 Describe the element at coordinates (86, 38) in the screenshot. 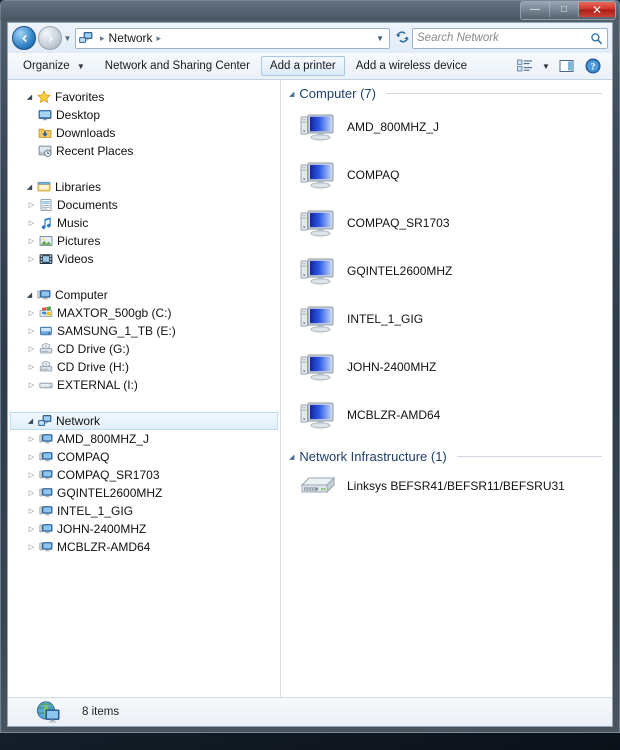

I see `network-icon` at that location.